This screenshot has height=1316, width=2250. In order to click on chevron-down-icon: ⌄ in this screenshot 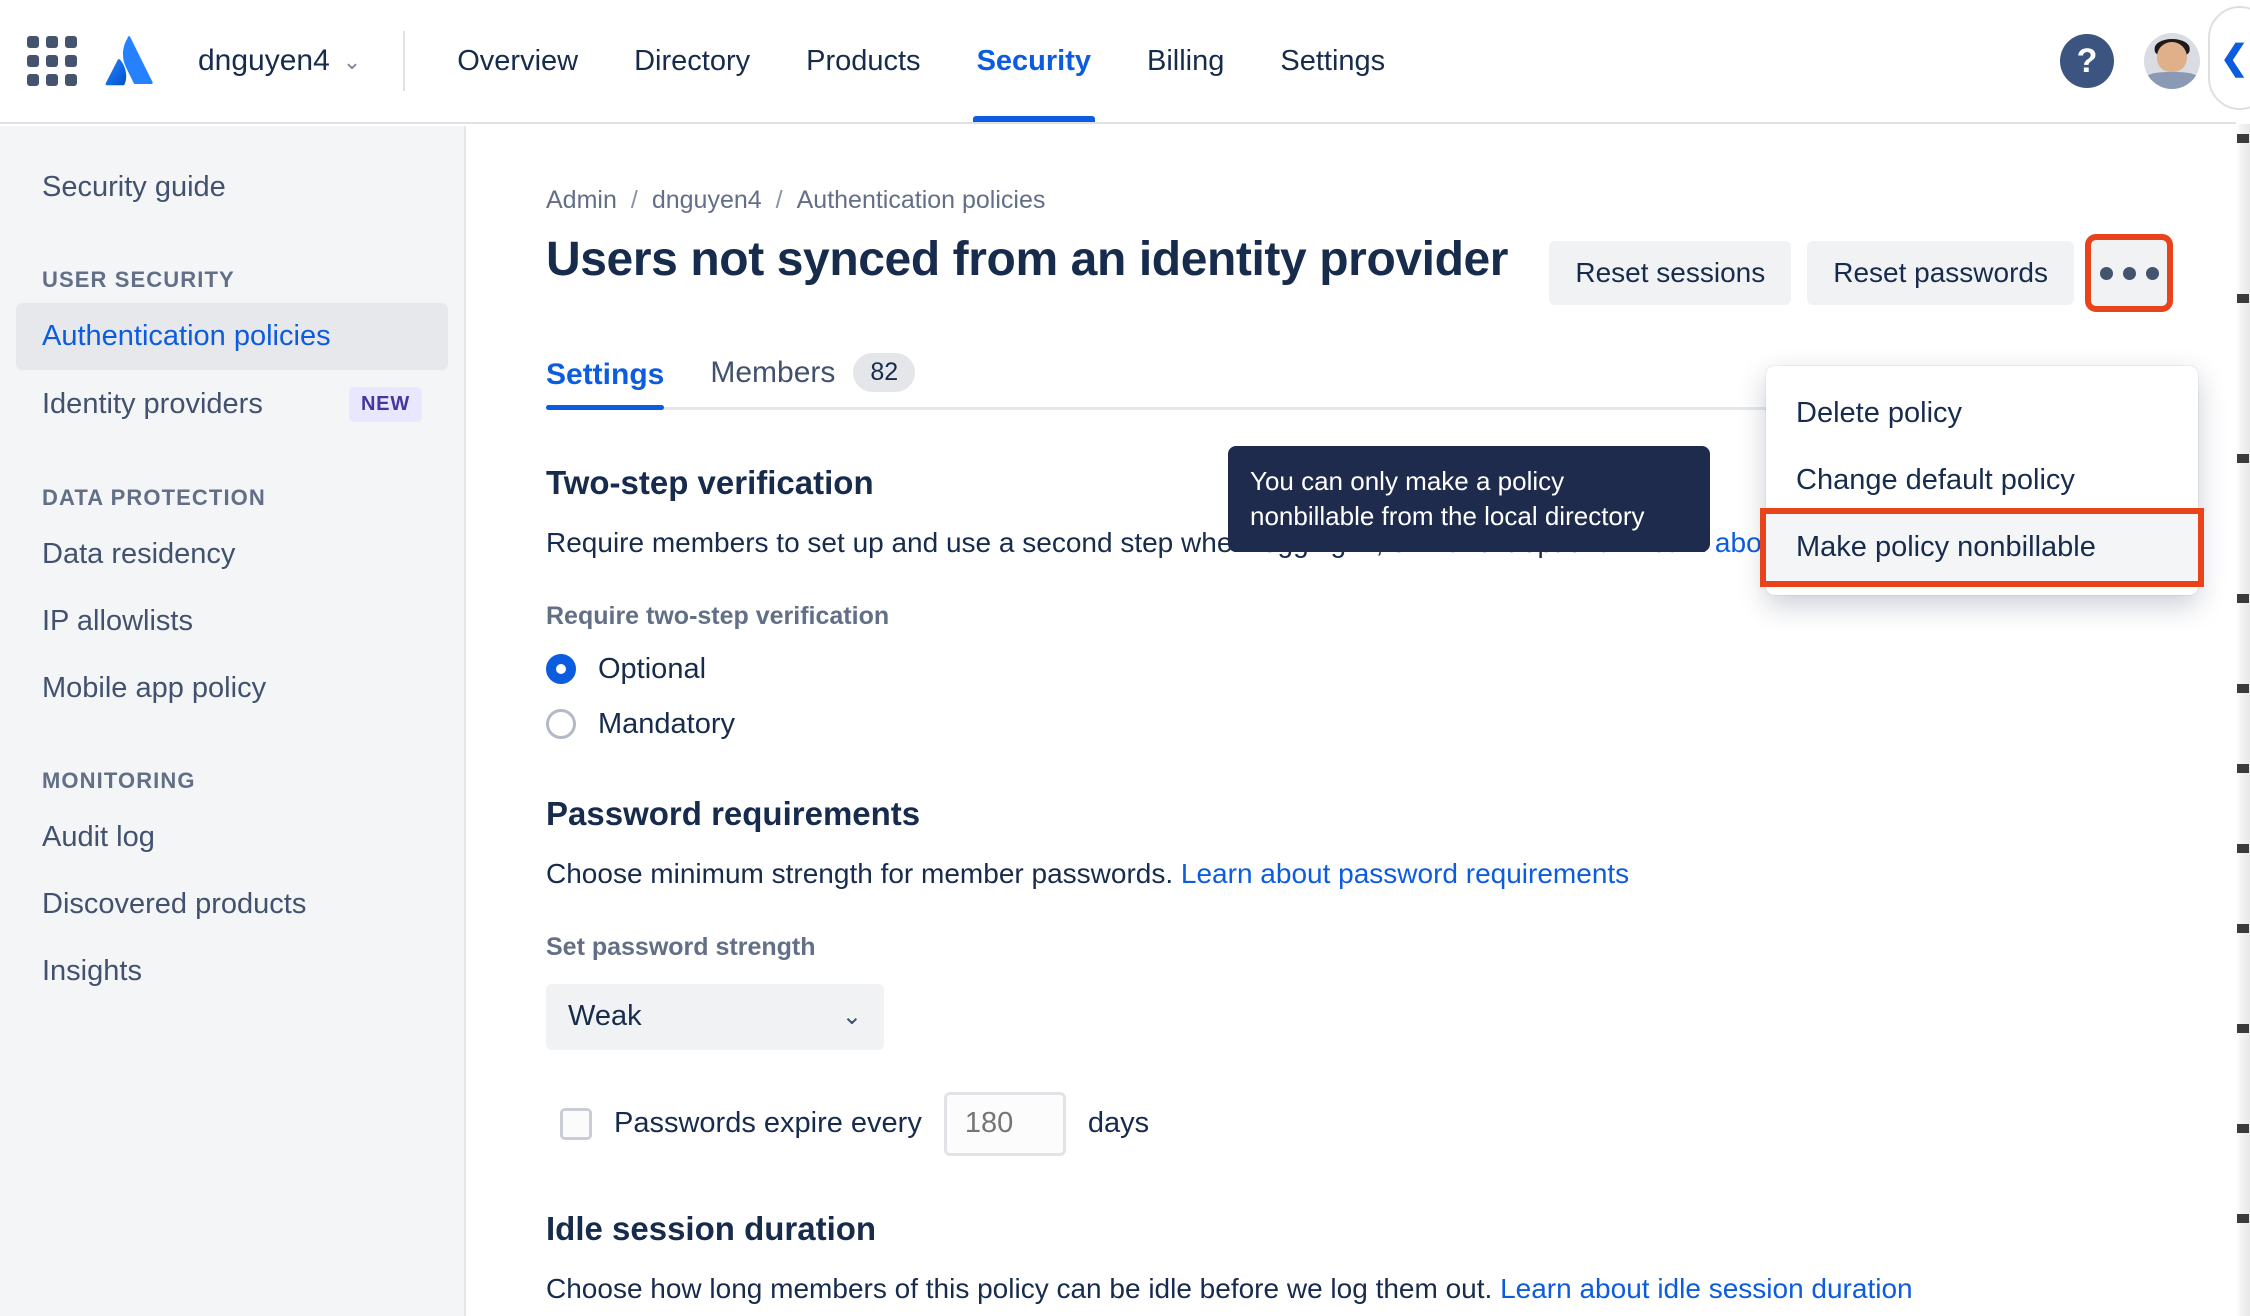, I will do `click(352, 61)`.